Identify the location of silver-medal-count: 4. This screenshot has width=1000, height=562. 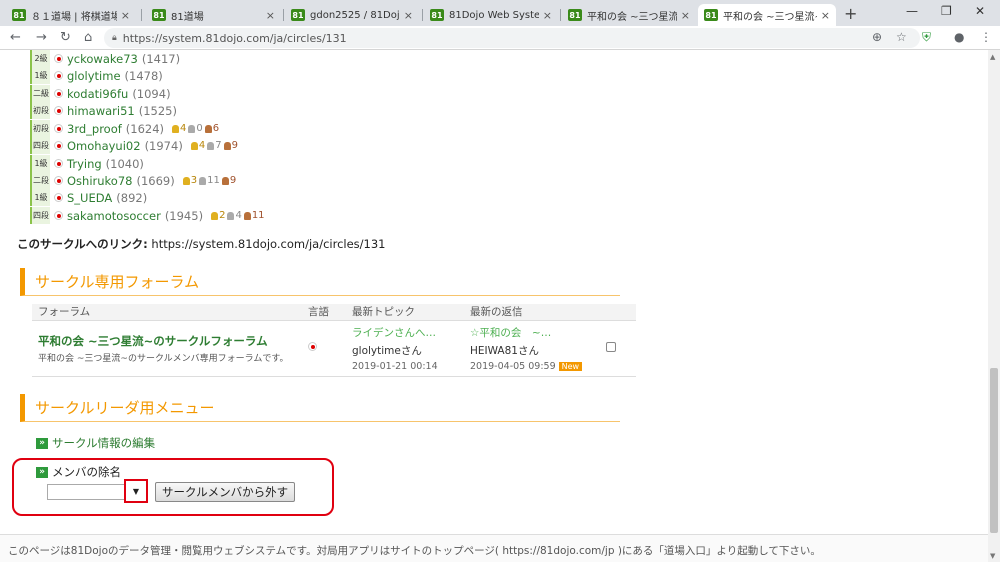
(234, 215).